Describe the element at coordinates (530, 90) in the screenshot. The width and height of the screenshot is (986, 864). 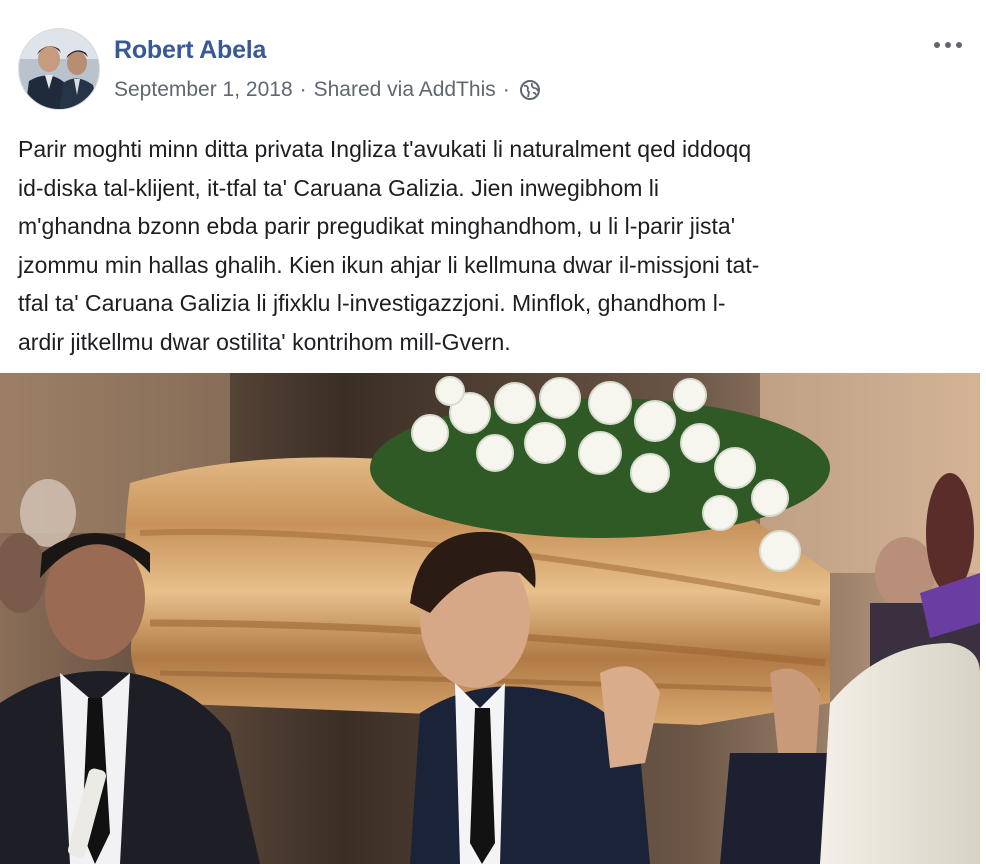
I see `globe-icon` at that location.